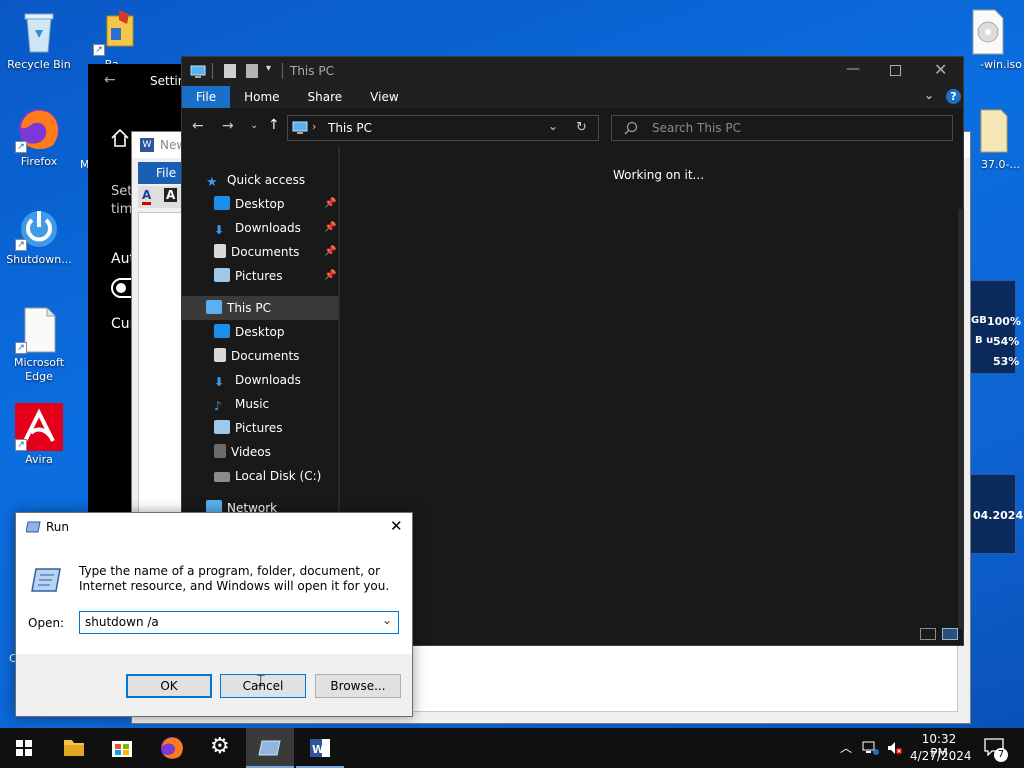 The height and width of the screenshot is (768, 1024). What do you see at coordinates (270, 748) in the screenshot?
I see `taskbar-run-active` at bounding box center [270, 748].